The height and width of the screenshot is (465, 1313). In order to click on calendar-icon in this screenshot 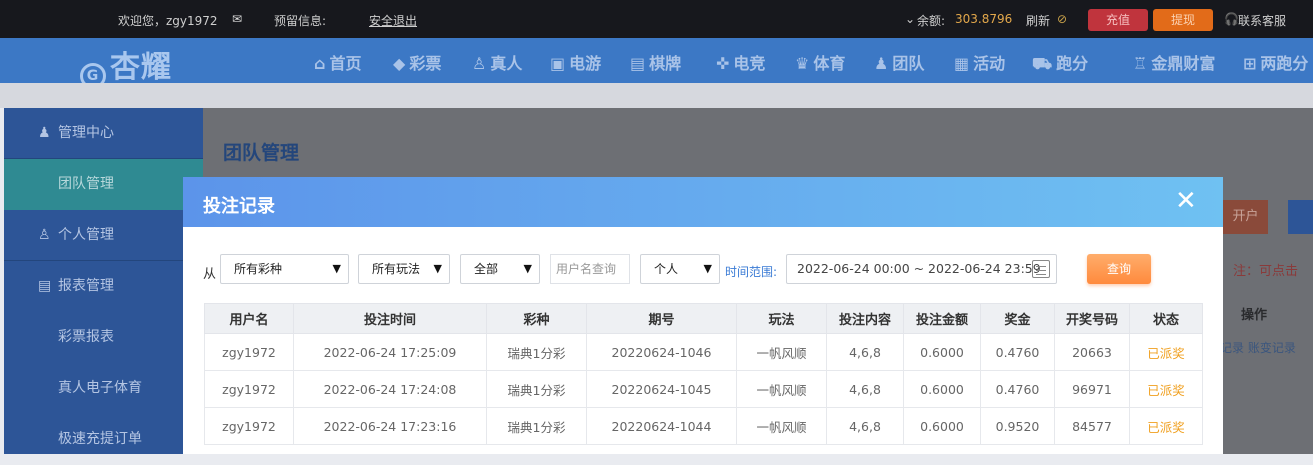, I will do `click(1041, 269)`.